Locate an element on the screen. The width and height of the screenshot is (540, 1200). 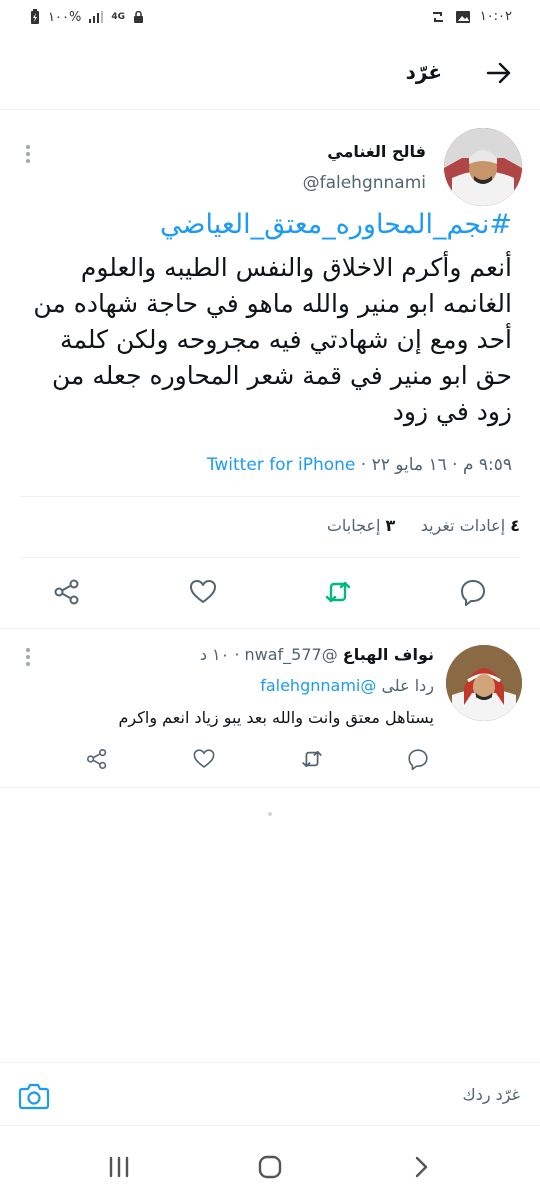
replying-to: ردا على @falehgnnami is located at coordinates (347, 685).